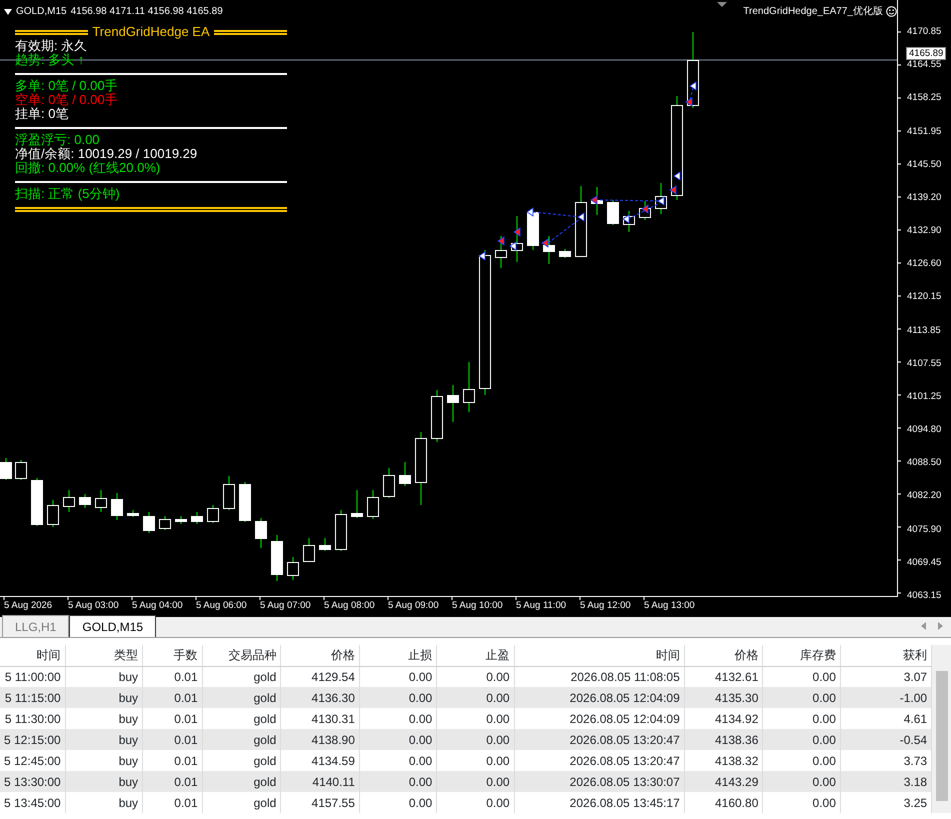 This screenshot has height=819, width=951. What do you see at coordinates (67, 100) in the screenshot?
I see `info-line: 空单: 0笔 / 0.00手` at bounding box center [67, 100].